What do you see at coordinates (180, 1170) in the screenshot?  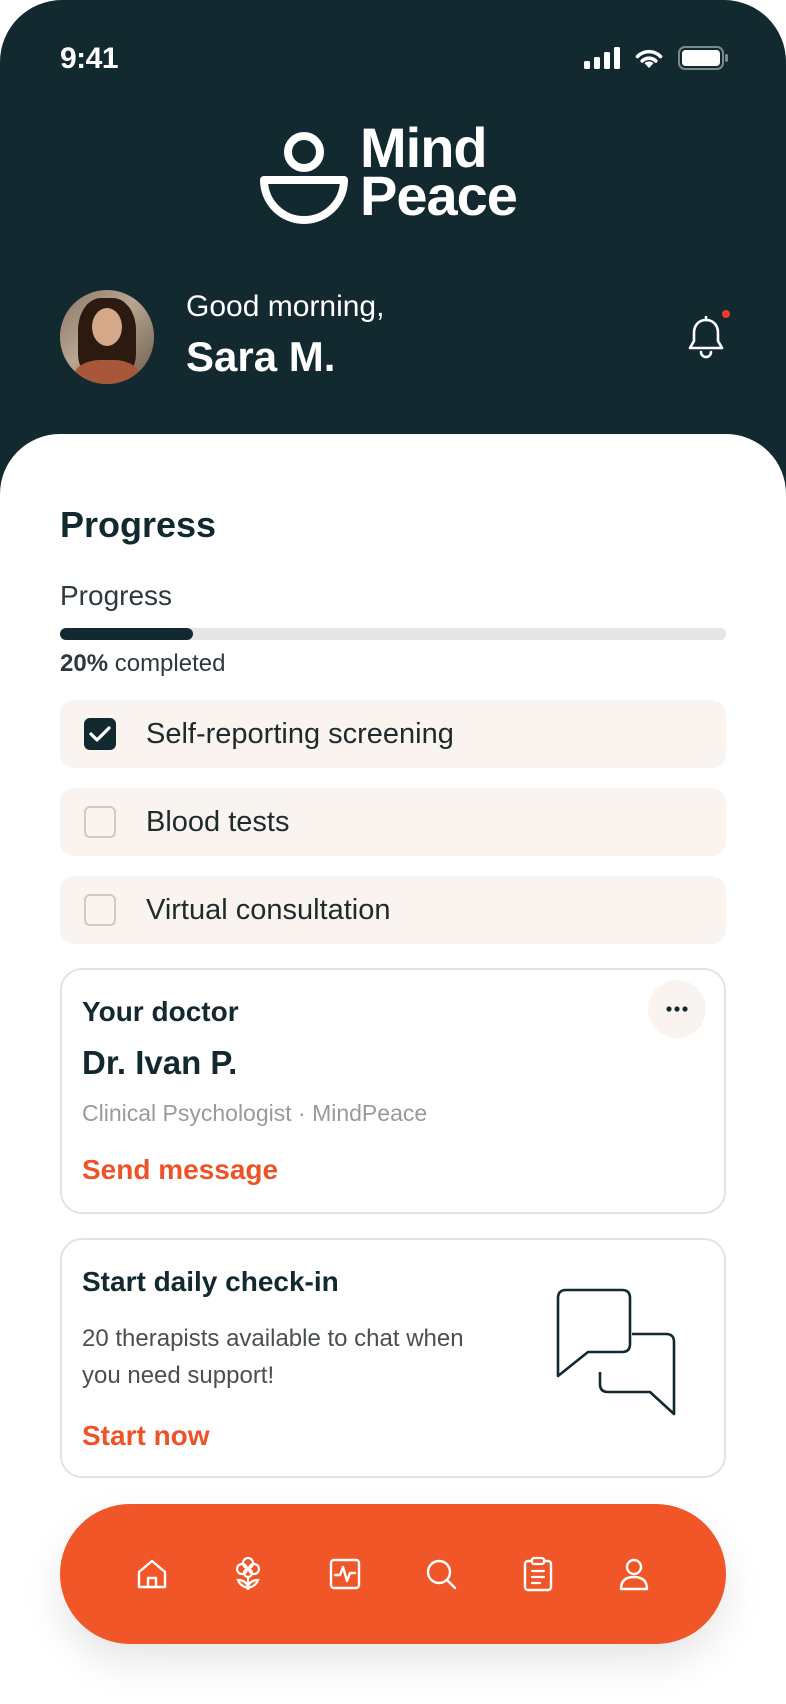 I see `send-message-link: Send message` at bounding box center [180, 1170].